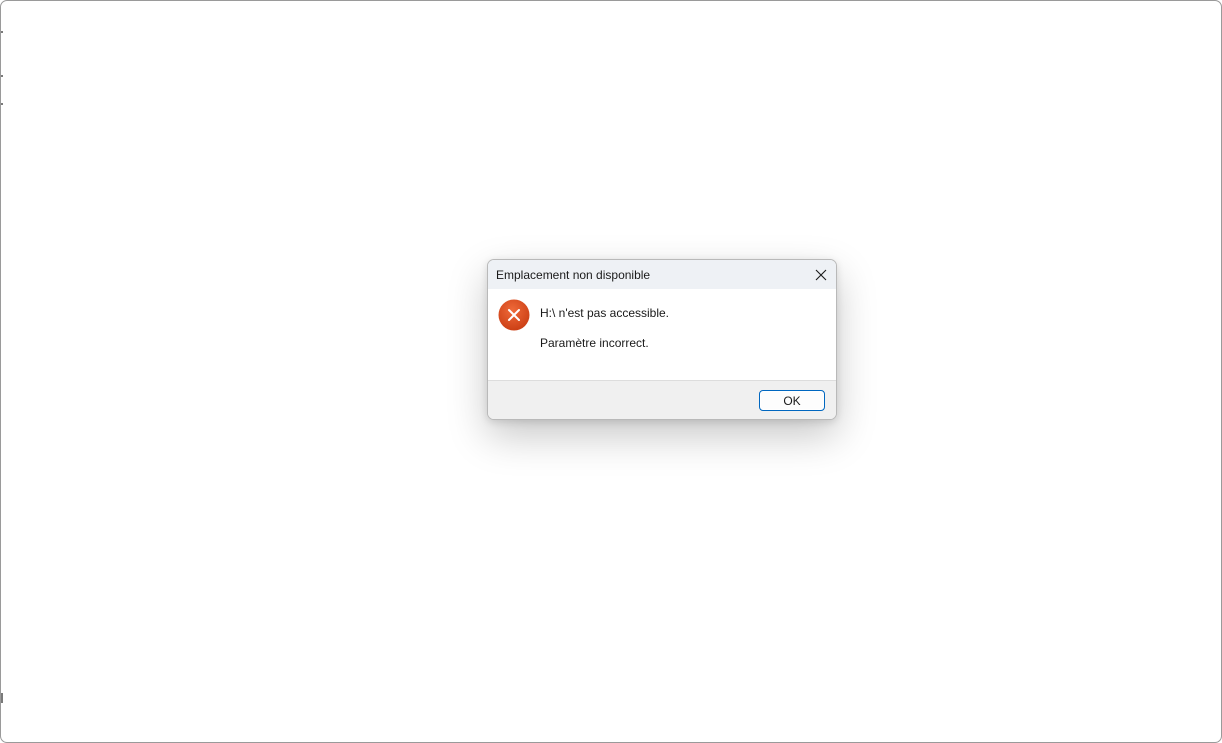 The image size is (1222, 743). I want to click on close-button, so click(821, 274).